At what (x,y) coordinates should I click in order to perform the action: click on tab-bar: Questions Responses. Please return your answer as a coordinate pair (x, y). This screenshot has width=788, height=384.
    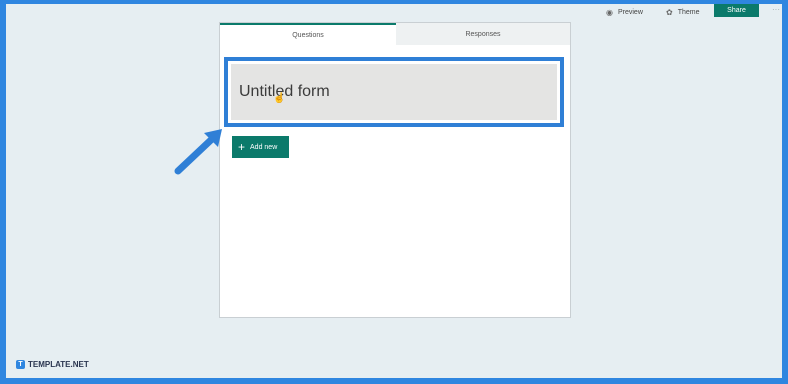
    Looking at the image, I should click on (395, 34).